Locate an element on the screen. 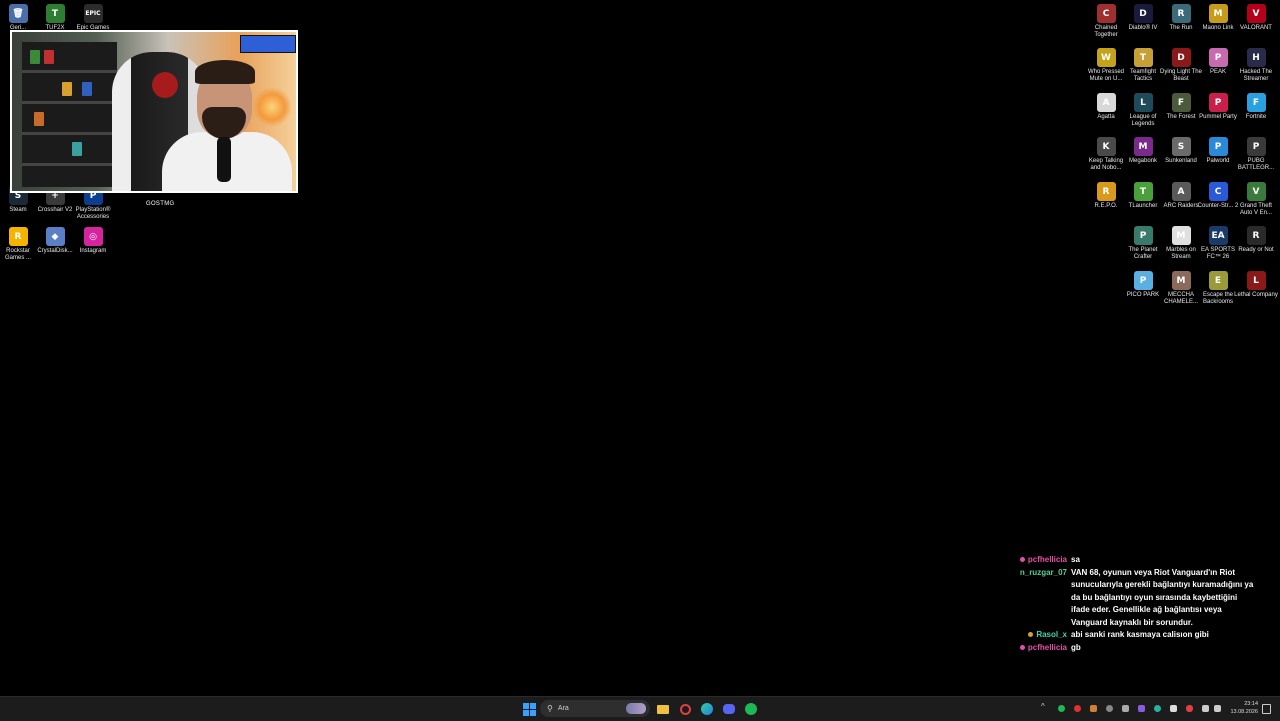 The height and width of the screenshot is (721, 1280). tuf-icon: T is located at coordinates (55, 13).